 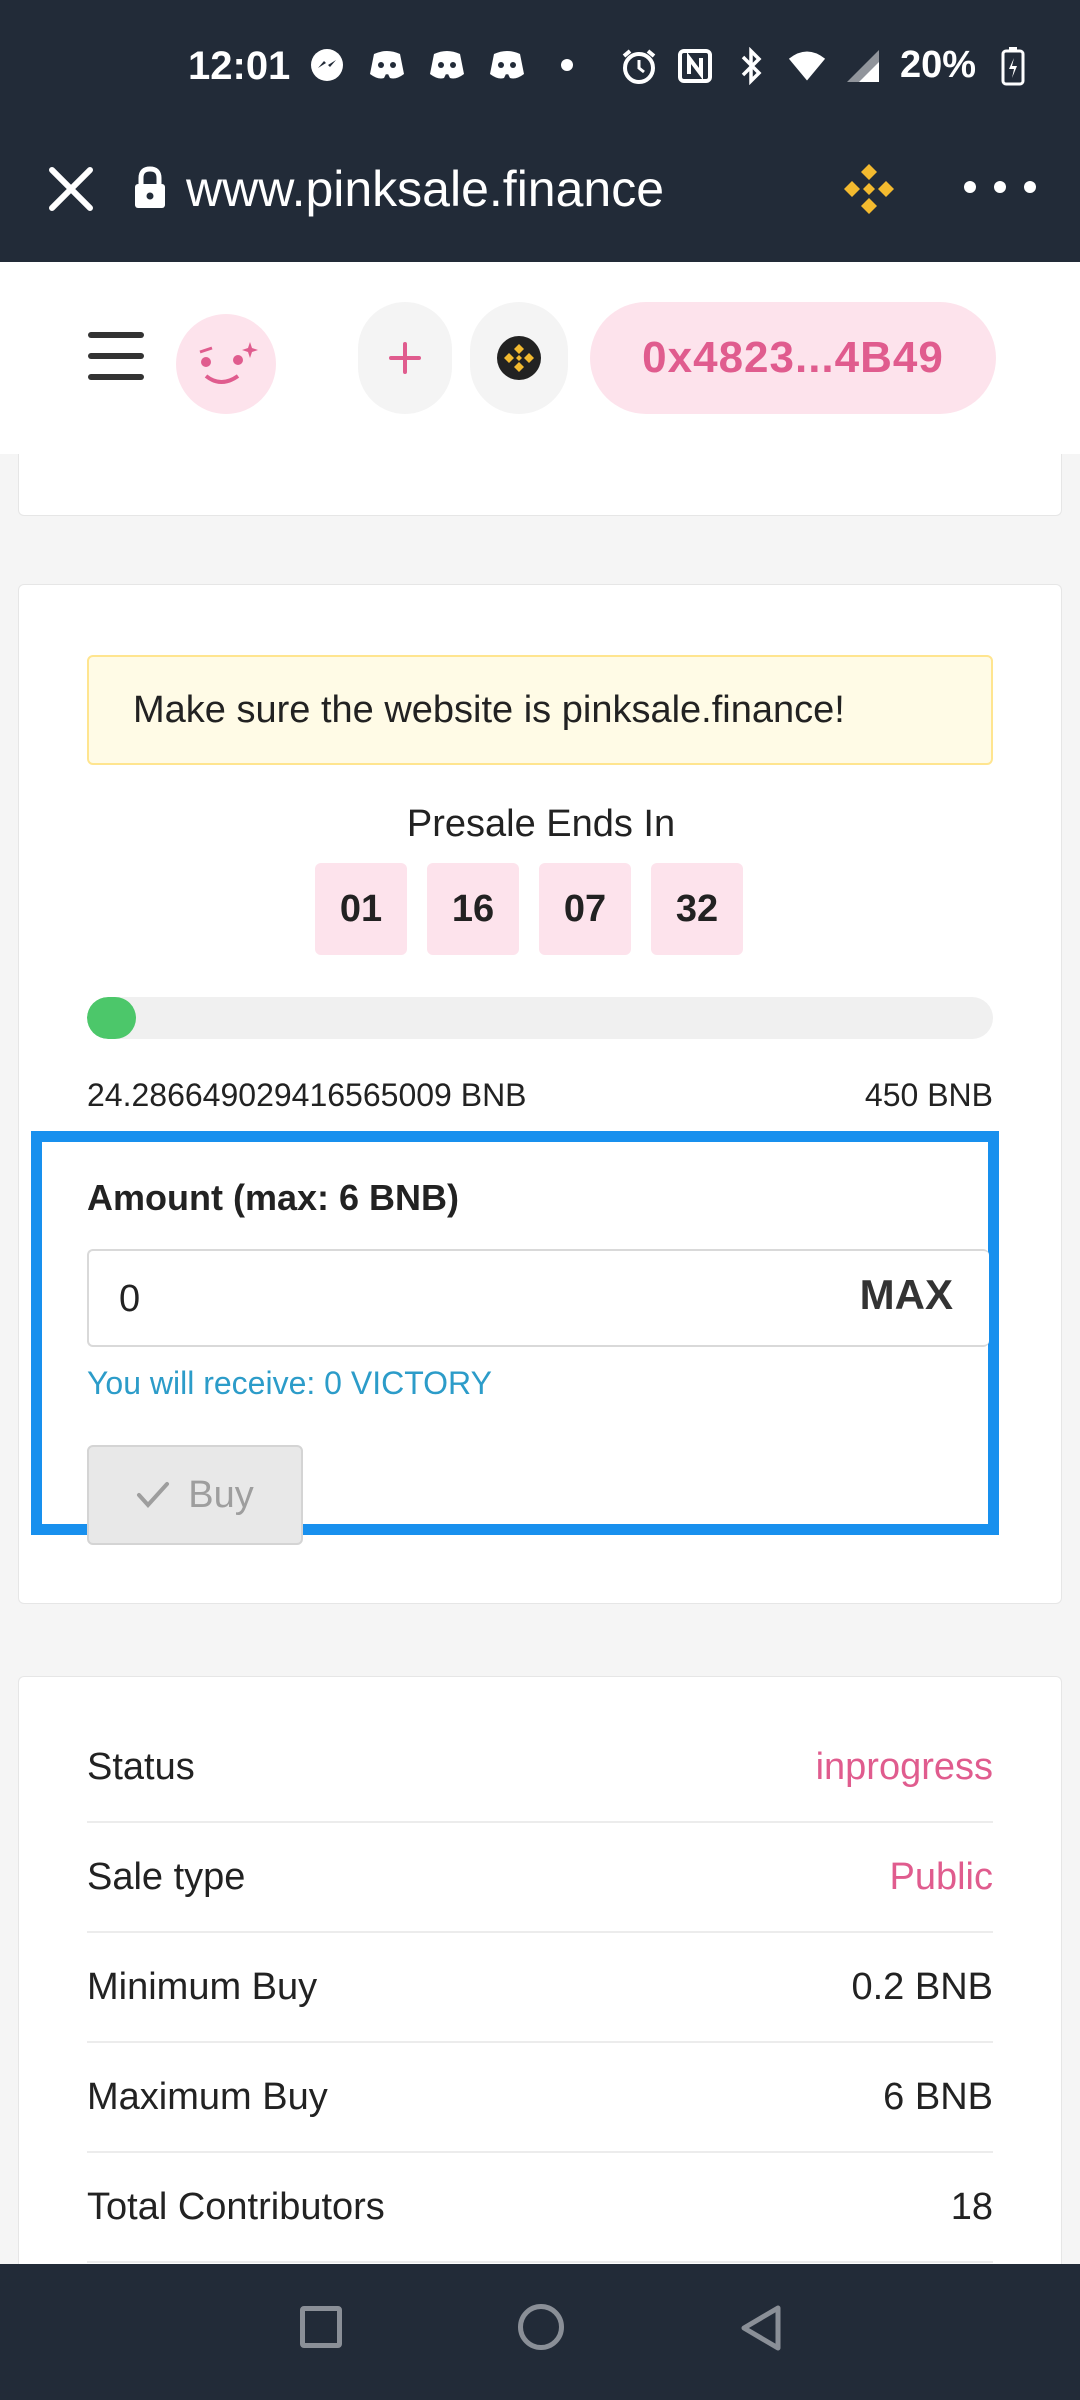 I want to click on battery-percent: 20%, so click(x=937, y=65).